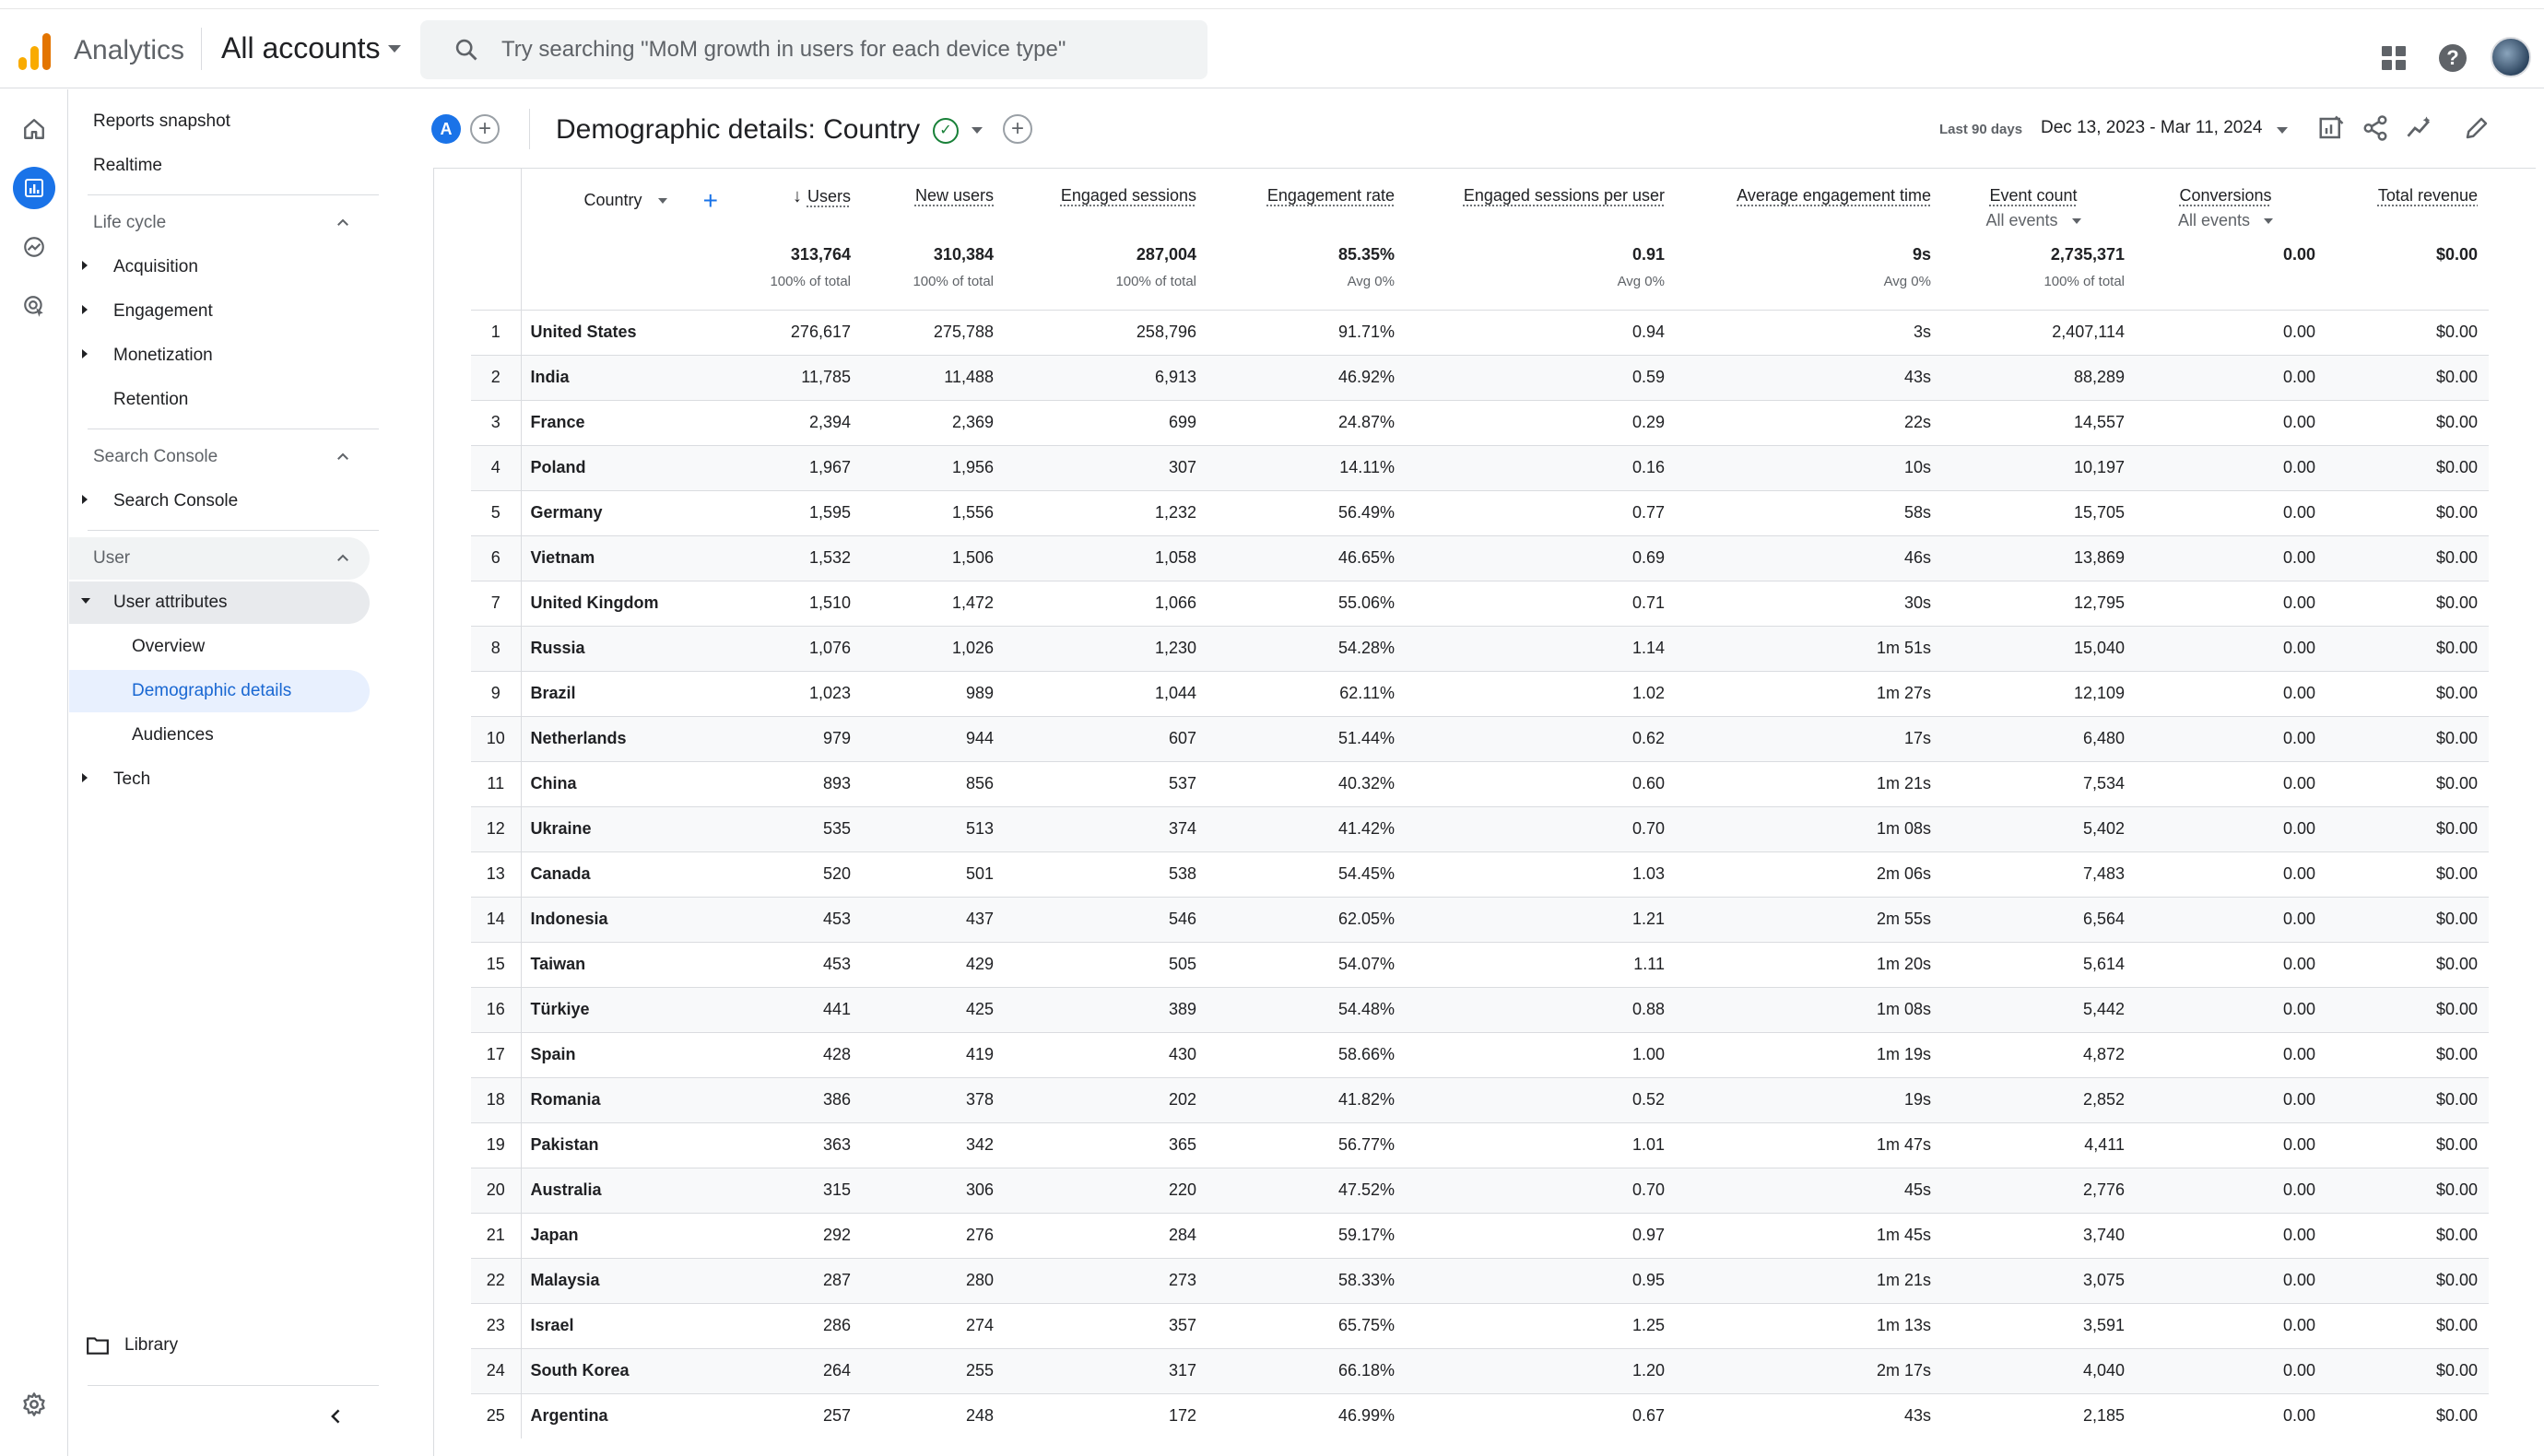 Image resolution: width=2544 pixels, height=1456 pixels. Describe the element at coordinates (1366, 648) in the screenshot. I see `cell-engagement-rate: 54.28%` at that location.